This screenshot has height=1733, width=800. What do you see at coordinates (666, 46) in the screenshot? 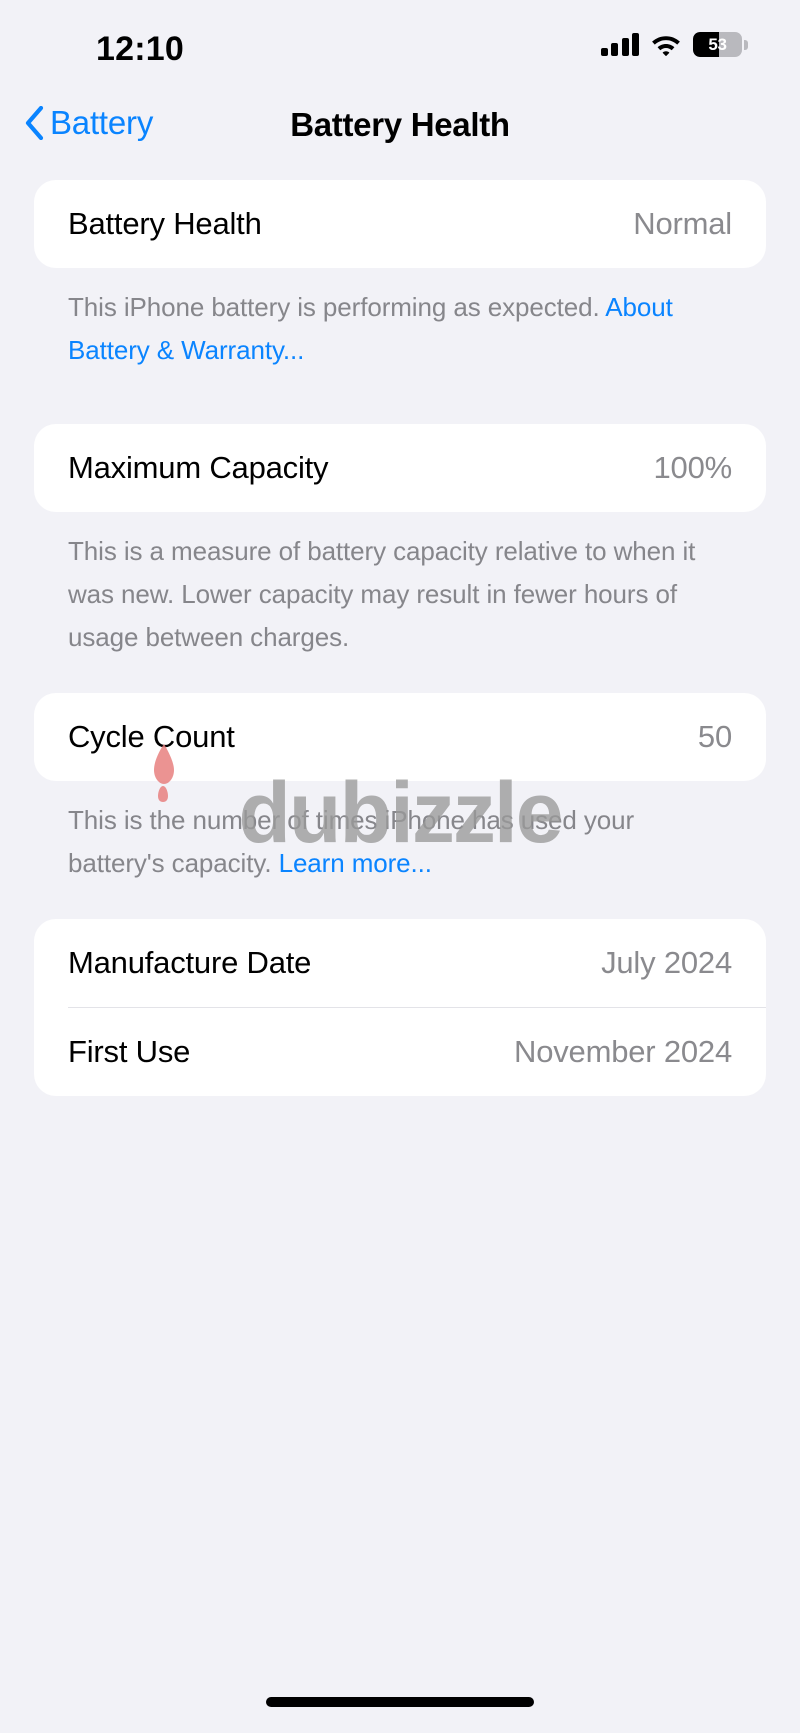
I see `wifi-icon` at bounding box center [666, 46].